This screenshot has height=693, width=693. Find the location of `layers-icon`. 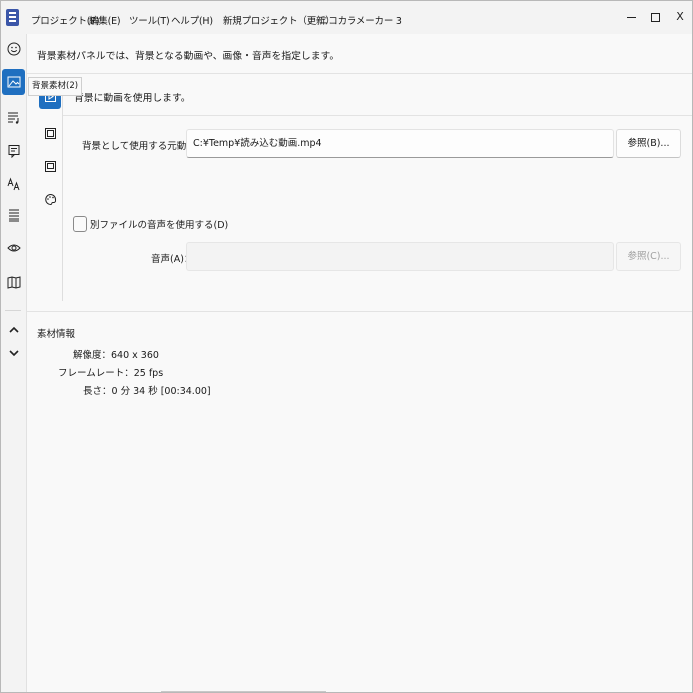

layers-icon is located at coordinates (50, 166).